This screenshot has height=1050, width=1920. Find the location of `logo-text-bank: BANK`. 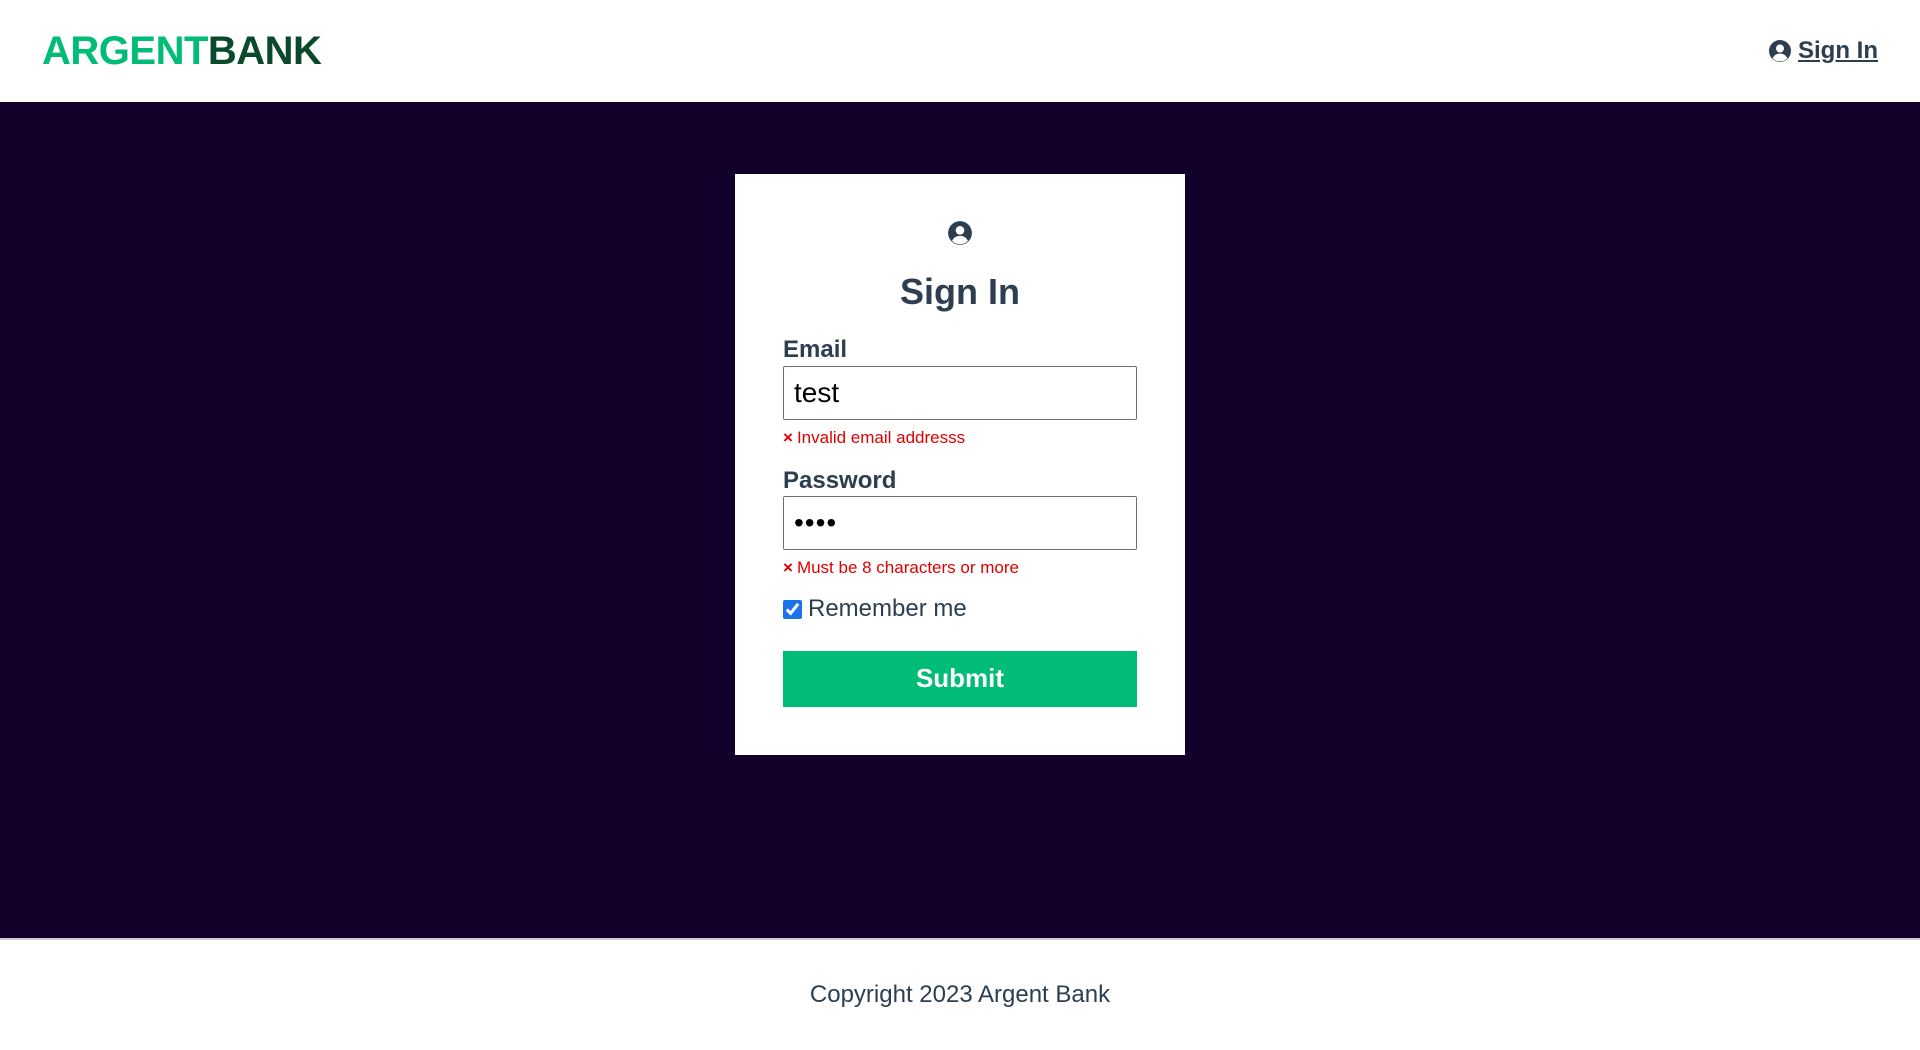

logo-text-bank: BANK is located at coordinates (264, 51).